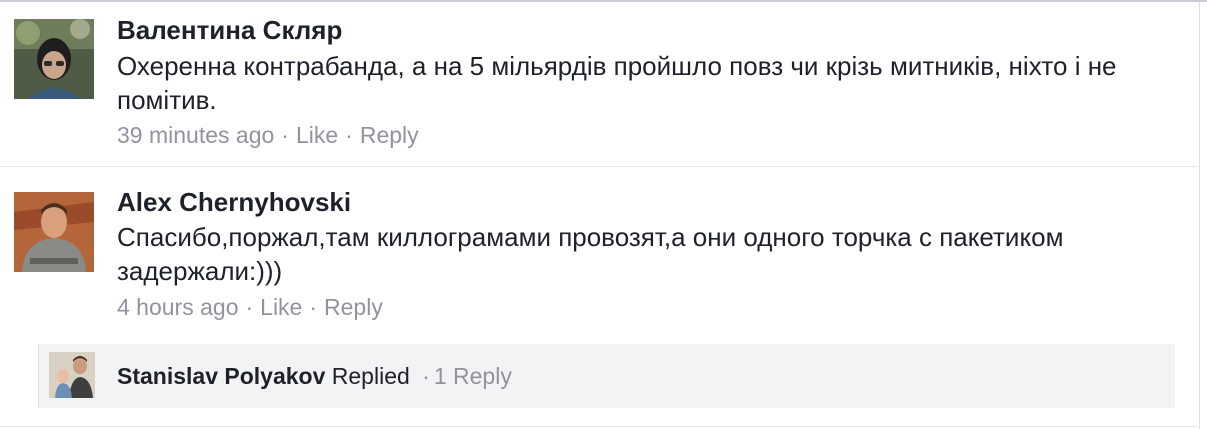 The image size is (1207, 429). What do you see at coordinates (370, 376) in the screenshot?
I see `reply-action-text: Replied` at bounding box center [370, 376].